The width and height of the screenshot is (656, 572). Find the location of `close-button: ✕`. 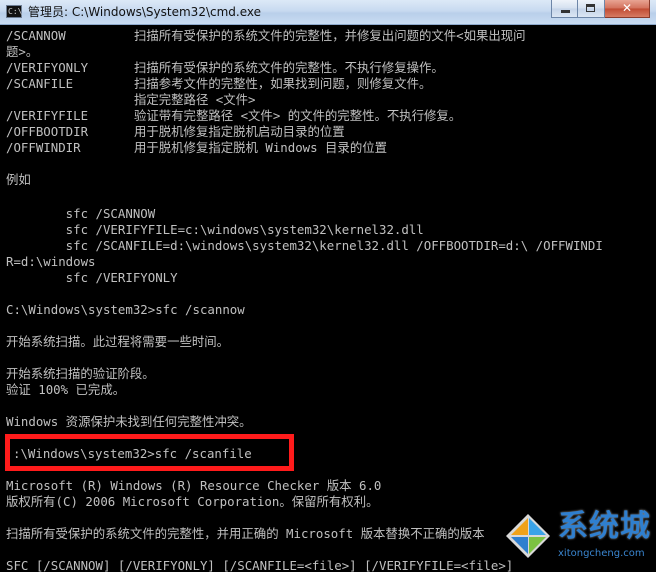

close-button: ✕ is located at coordinates (627, 9).